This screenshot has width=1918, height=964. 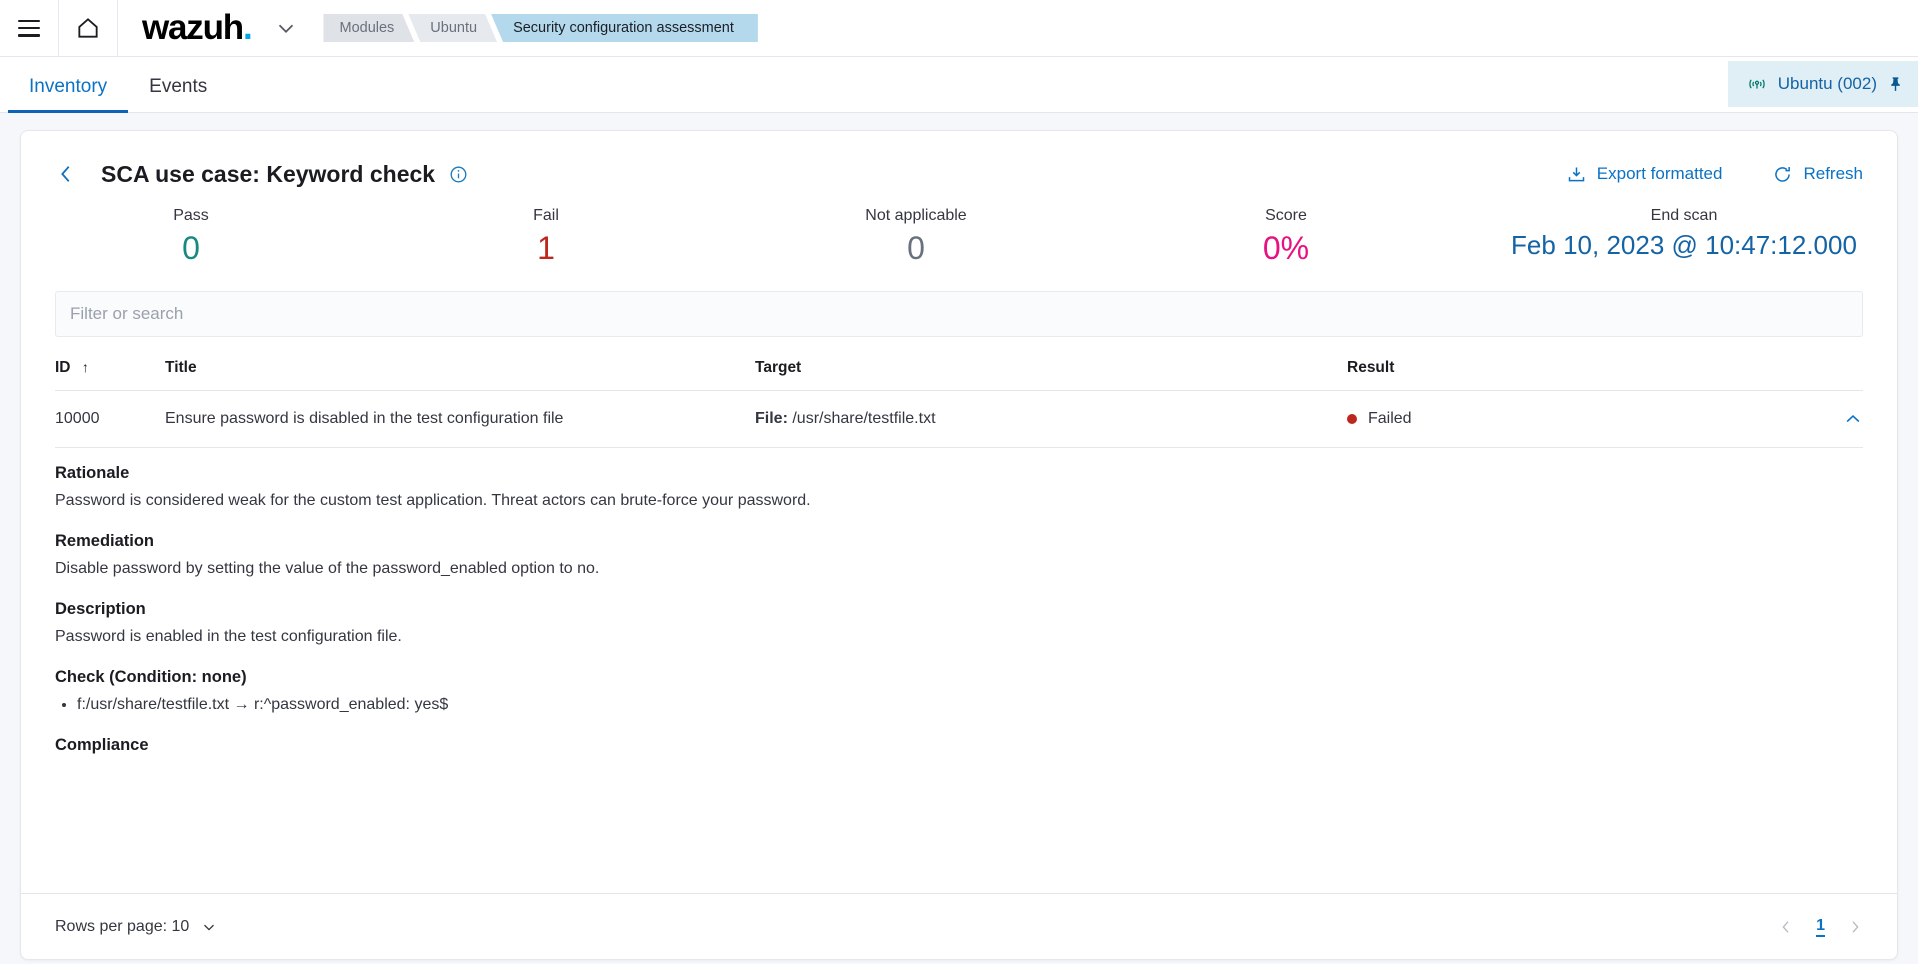 What do you see at coordinates (178, 86) in the screenshot?
I see `tab-label: Events` at bounding box center [178, 86].